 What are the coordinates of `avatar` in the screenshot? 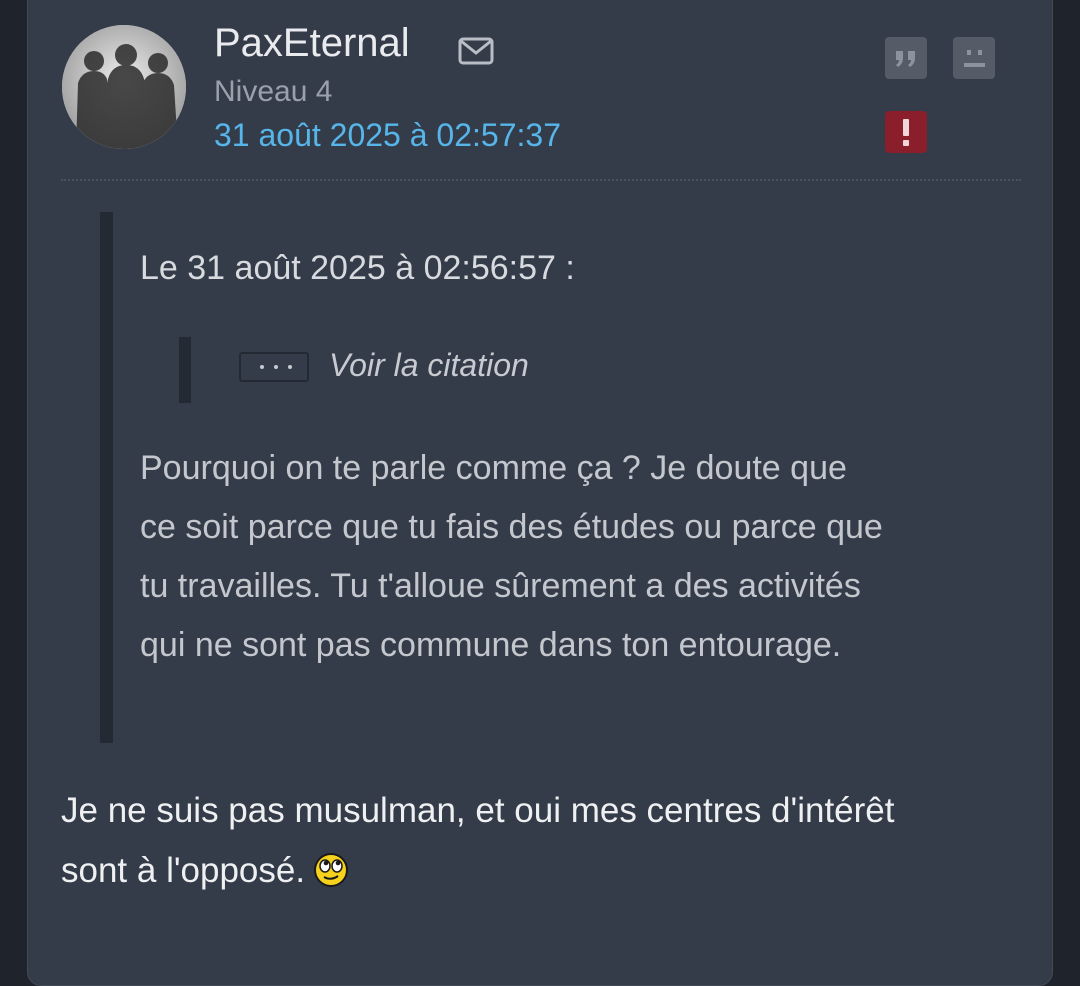 It's located at (124, 87).